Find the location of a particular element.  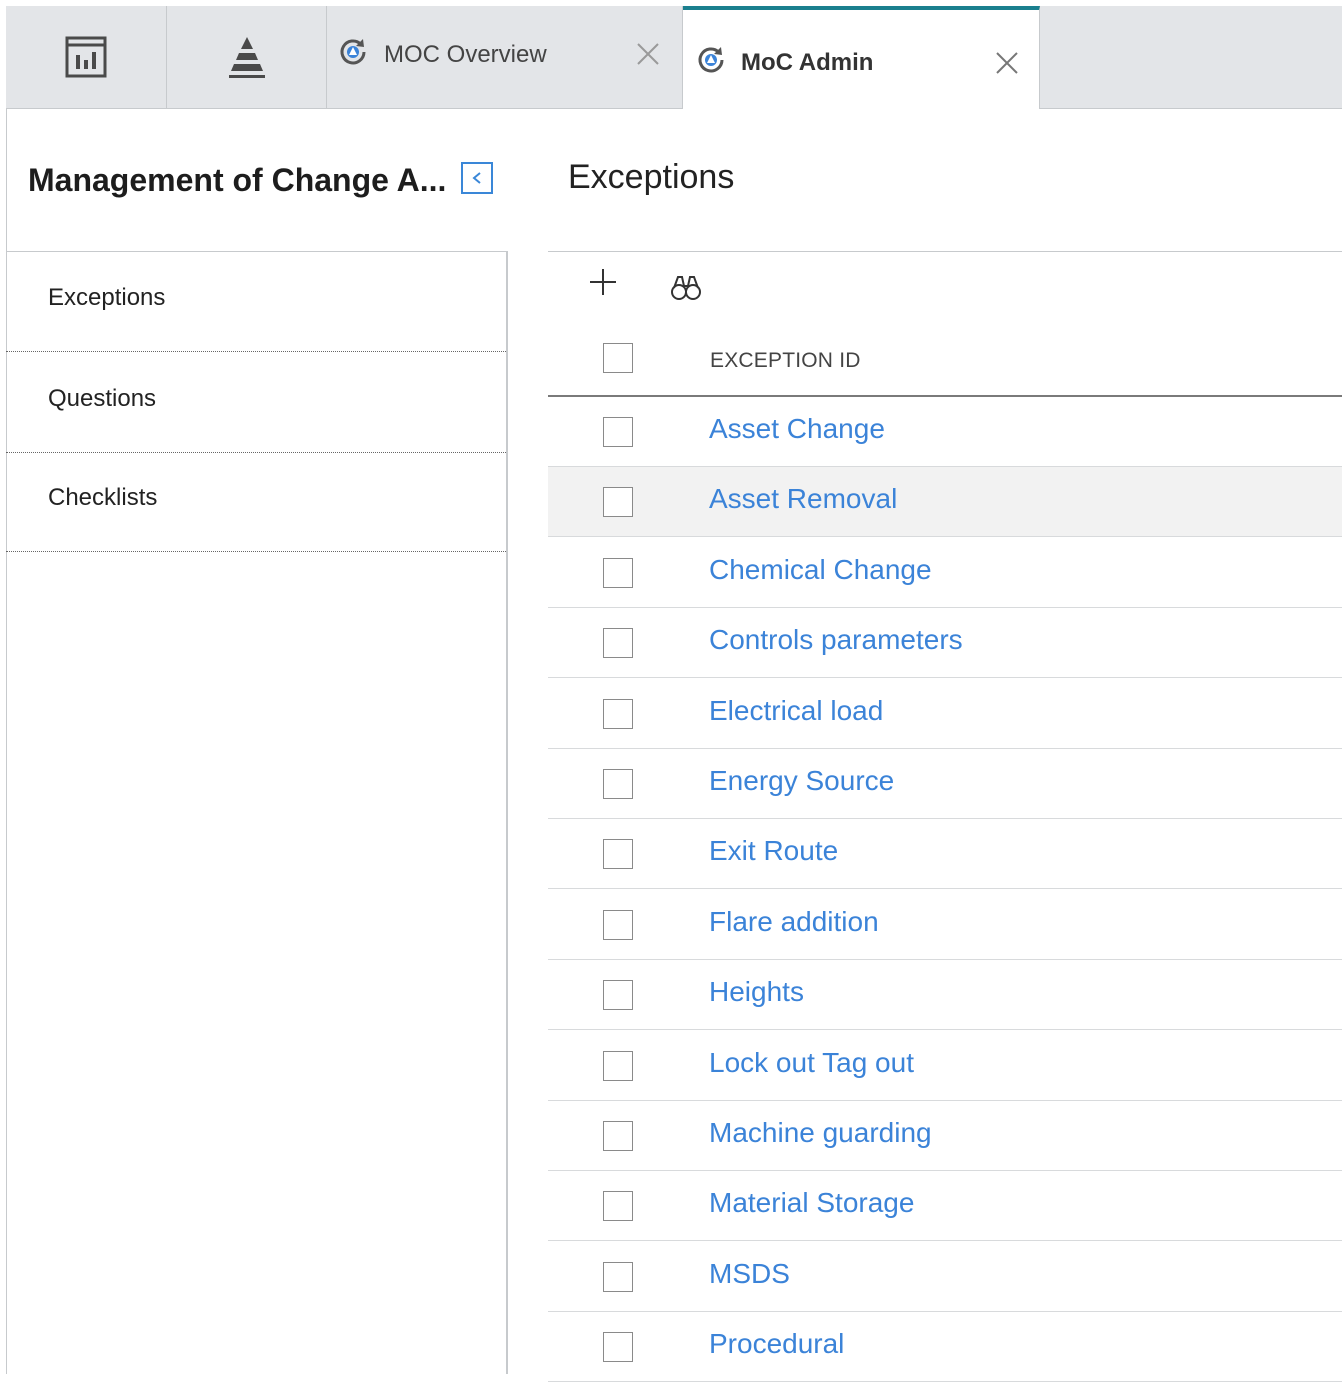

binoculars-icon is located at coordinates (686, 288).